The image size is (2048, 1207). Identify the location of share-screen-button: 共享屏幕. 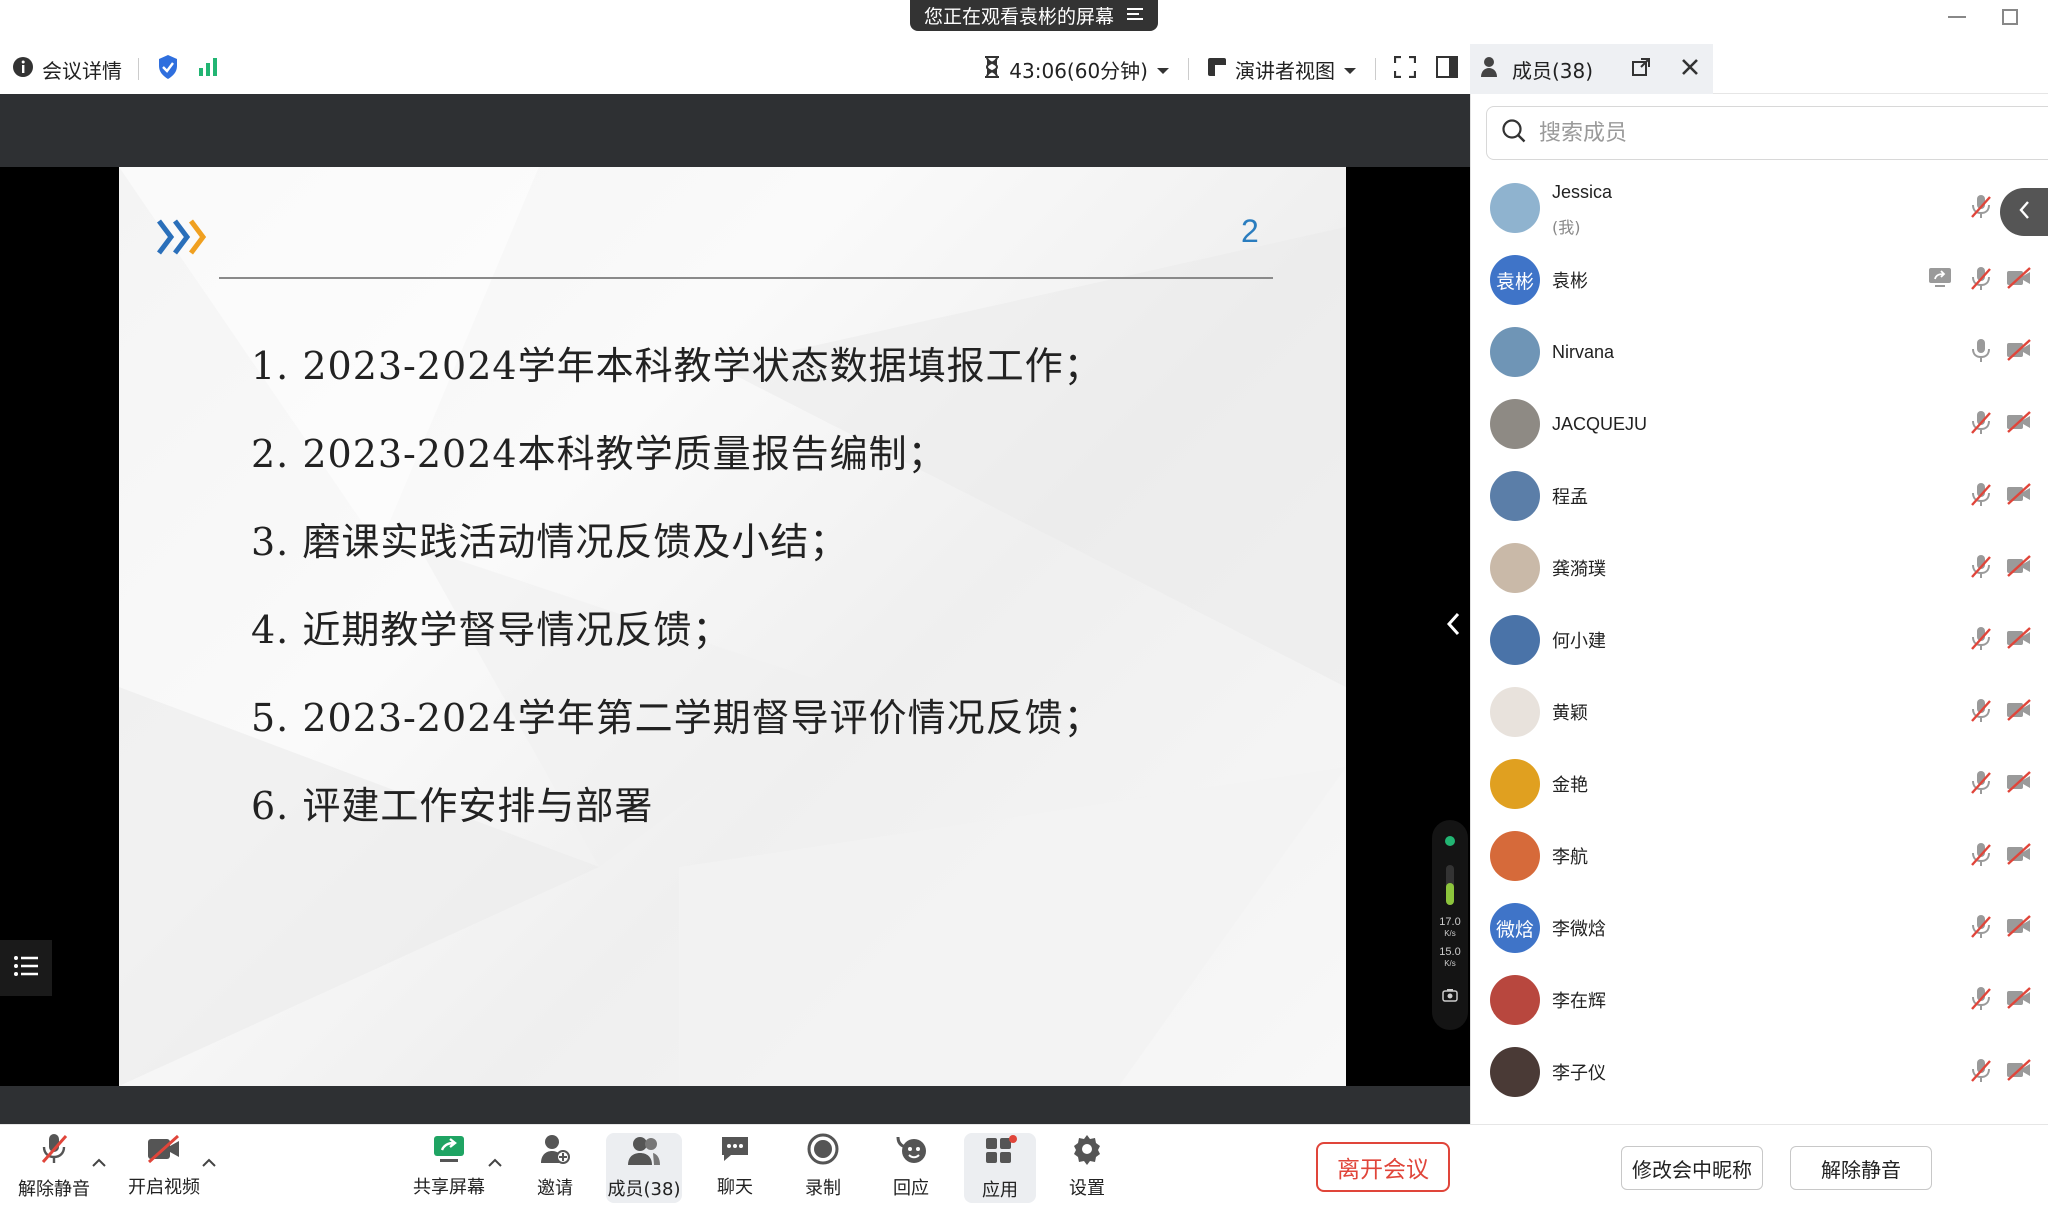
(449, 1166).